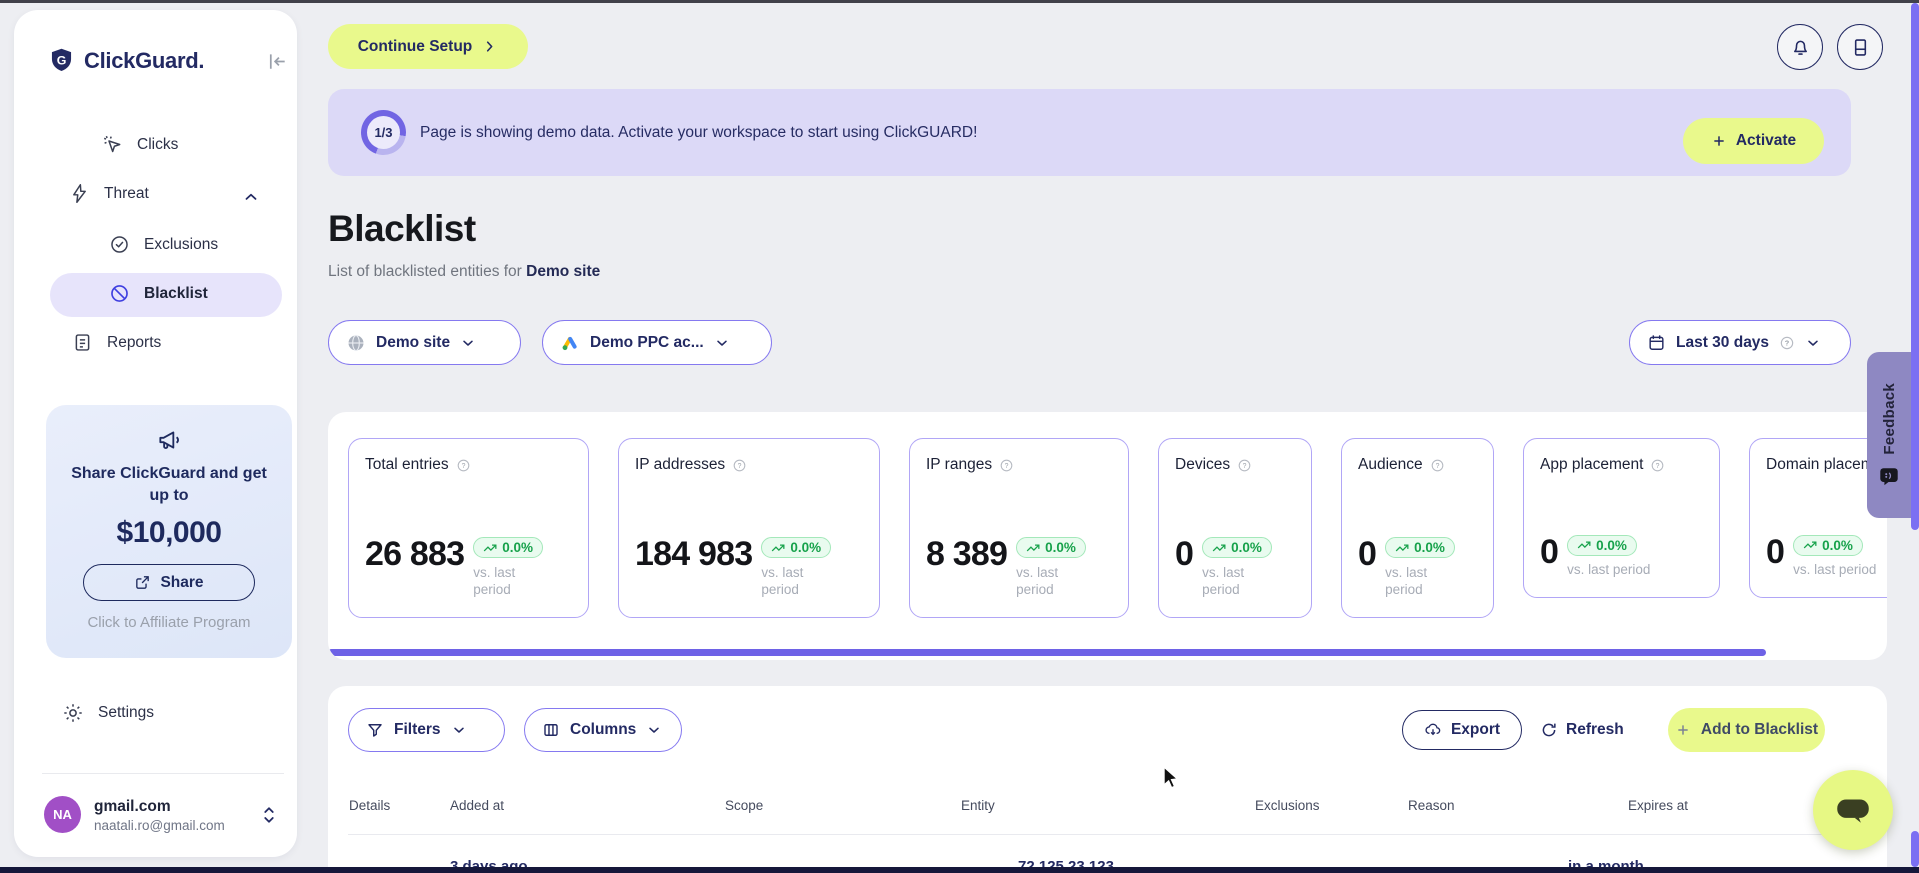 The width and height of the screenshot is (1919, 873). I want to click on refresh-button: Refresh, so click(1582, 730).